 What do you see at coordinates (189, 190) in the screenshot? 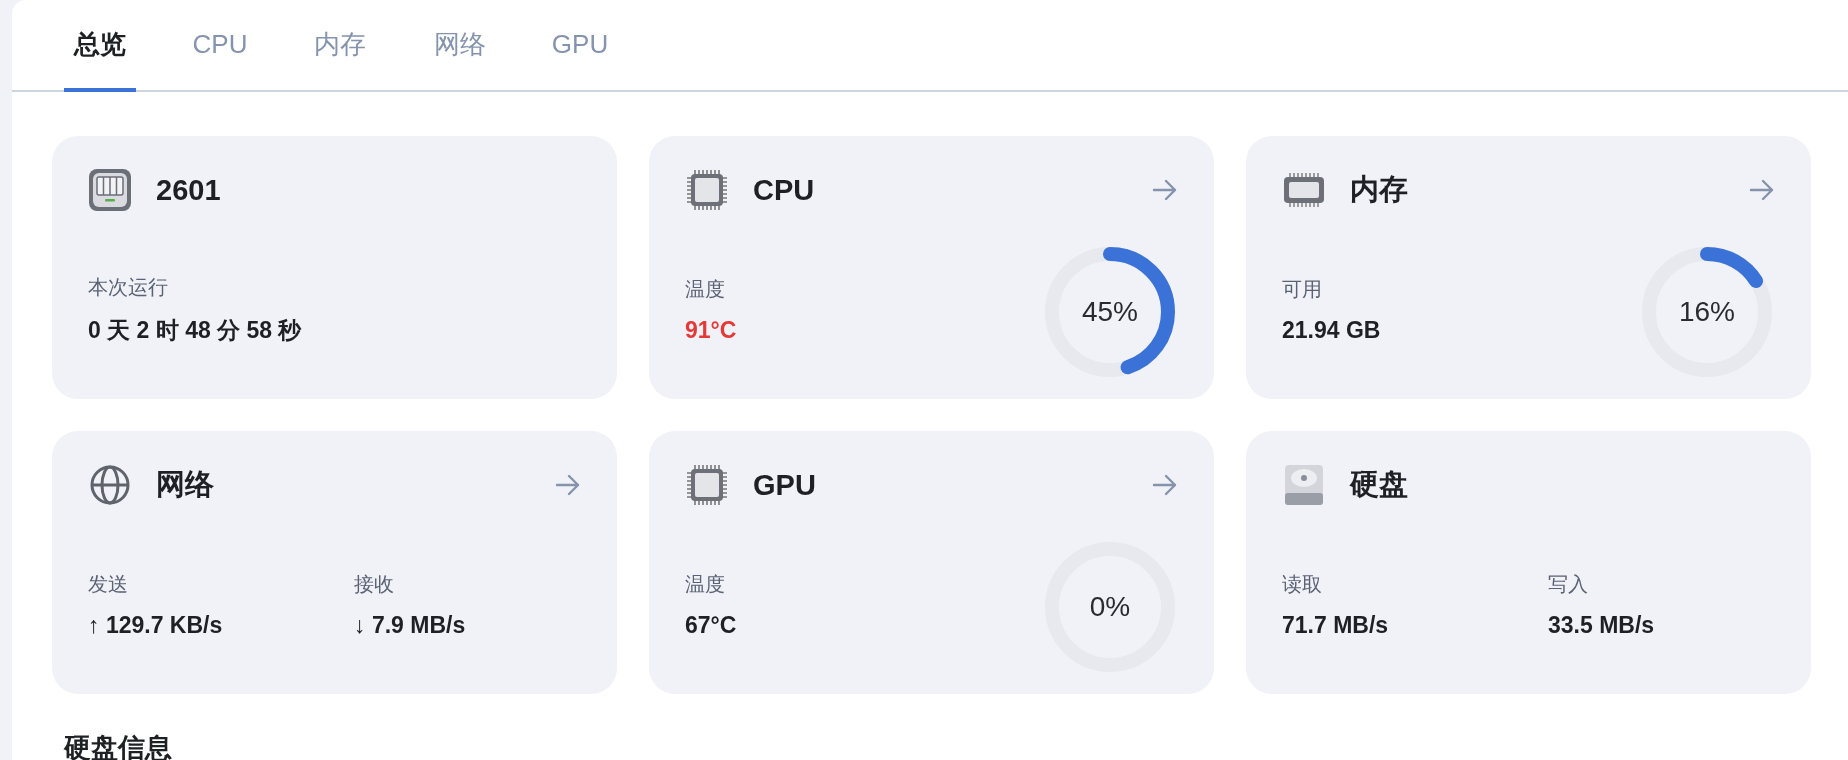
I see `card-title: 2601` at bounding box center [189, 190].